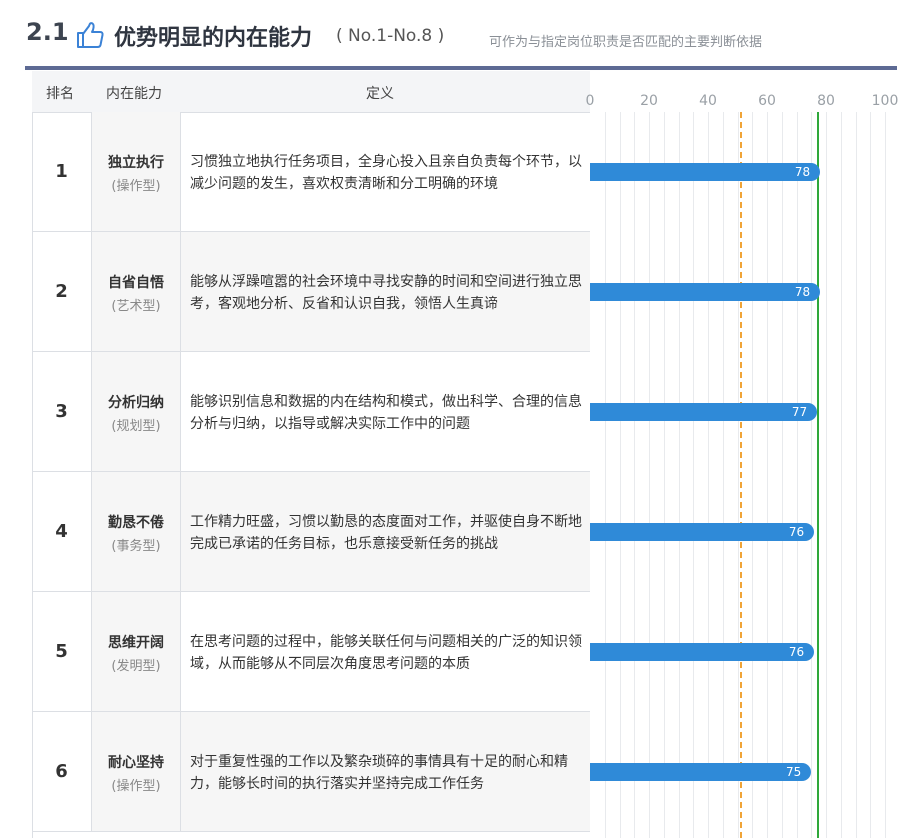  What do you see at coordinates (136, 643) in the screenshot?
I see `ability-name: 思维开阔` at bounding box center [136, 643].